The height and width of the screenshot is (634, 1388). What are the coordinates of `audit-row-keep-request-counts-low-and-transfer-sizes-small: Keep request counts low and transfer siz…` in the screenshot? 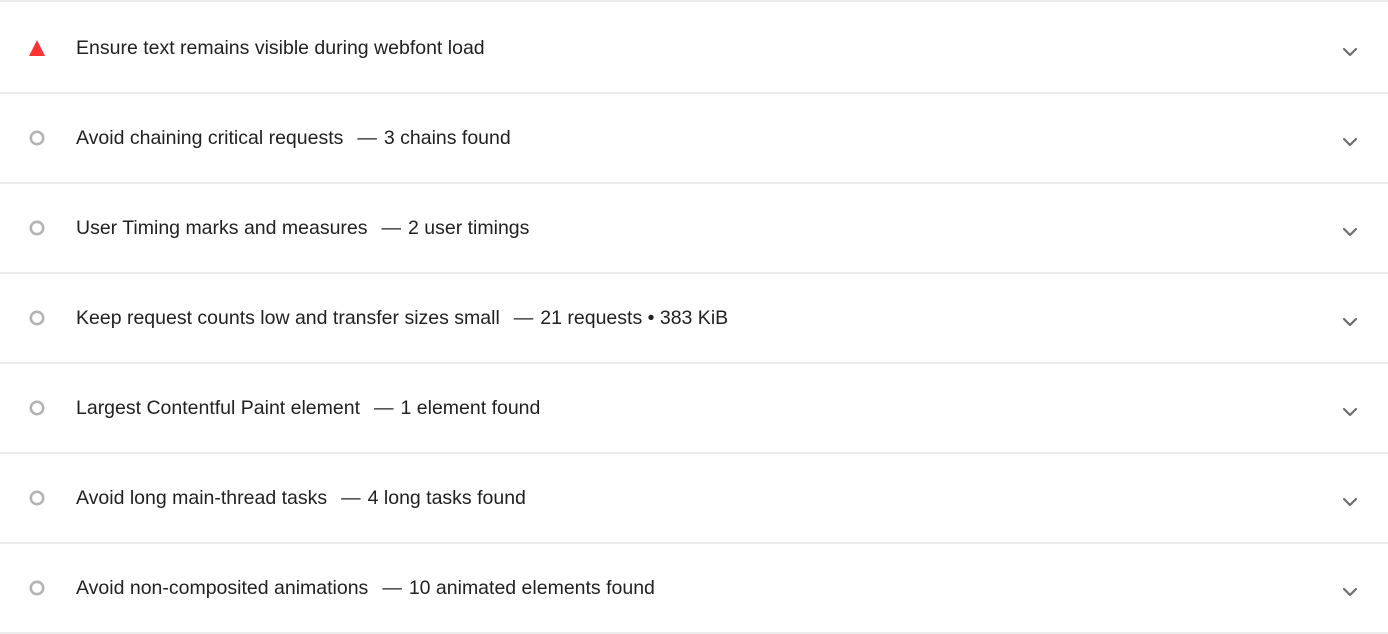 It's located at (694, 319).